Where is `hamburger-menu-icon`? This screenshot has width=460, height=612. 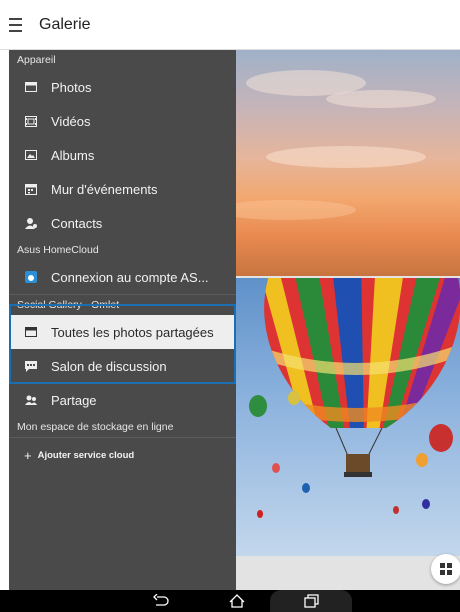 hamburger-menu-icon is located at coordinates (15, 25).